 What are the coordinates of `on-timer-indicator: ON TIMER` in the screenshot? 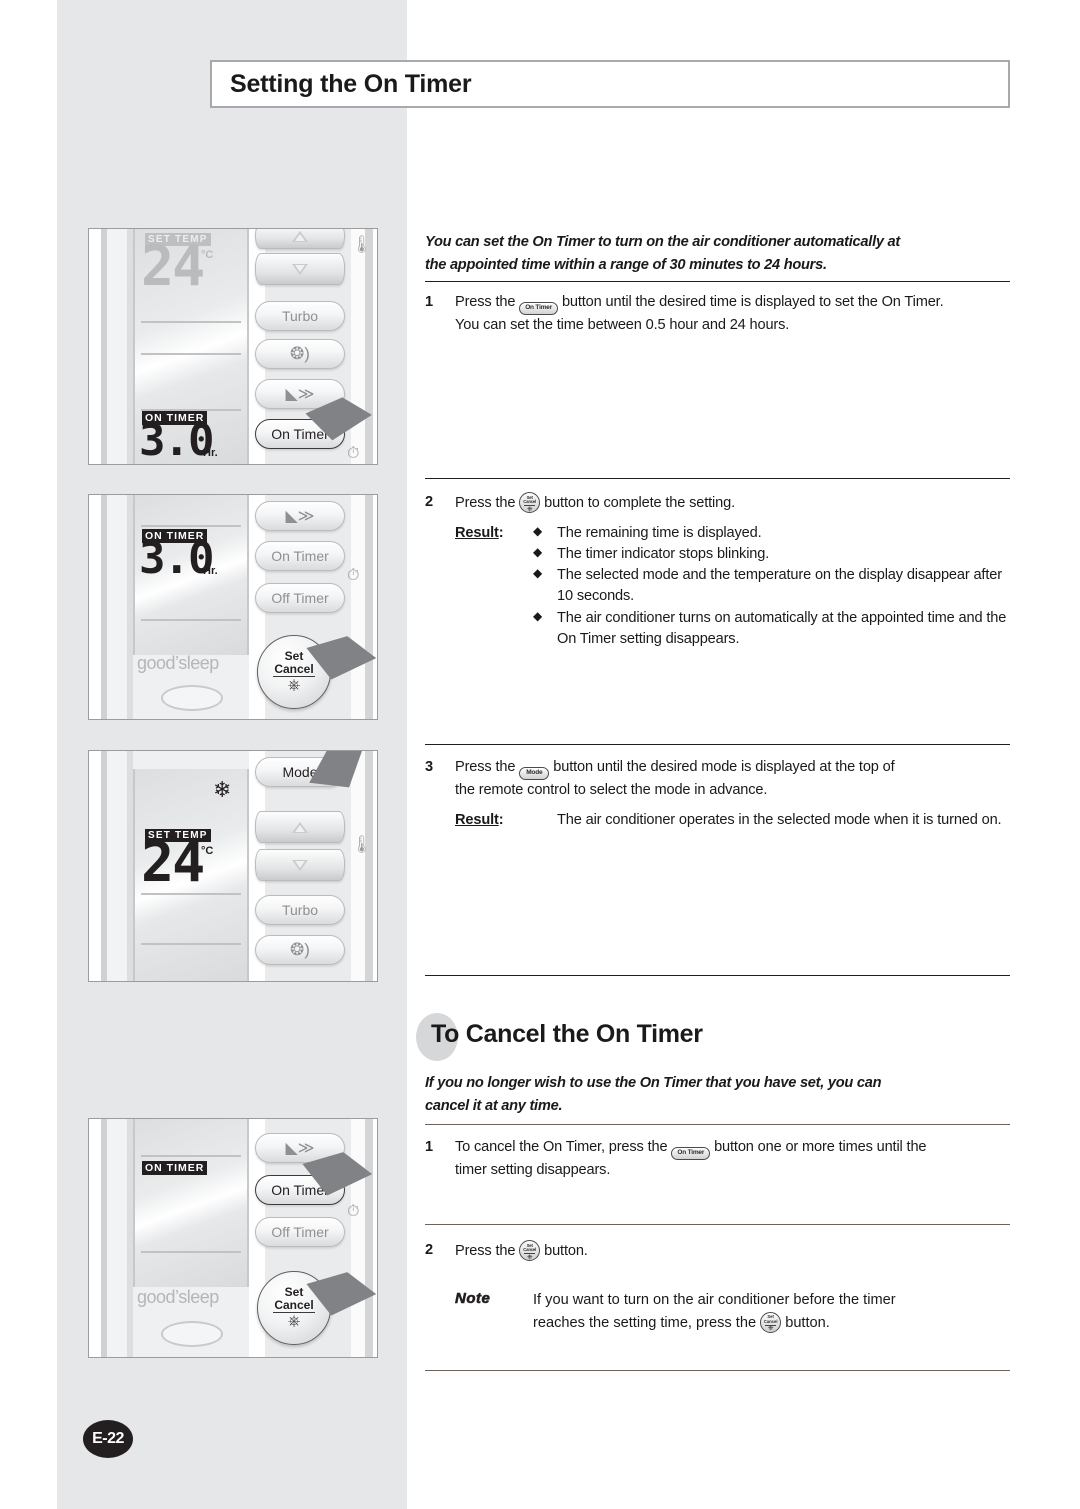 It's located at (175, 1168).